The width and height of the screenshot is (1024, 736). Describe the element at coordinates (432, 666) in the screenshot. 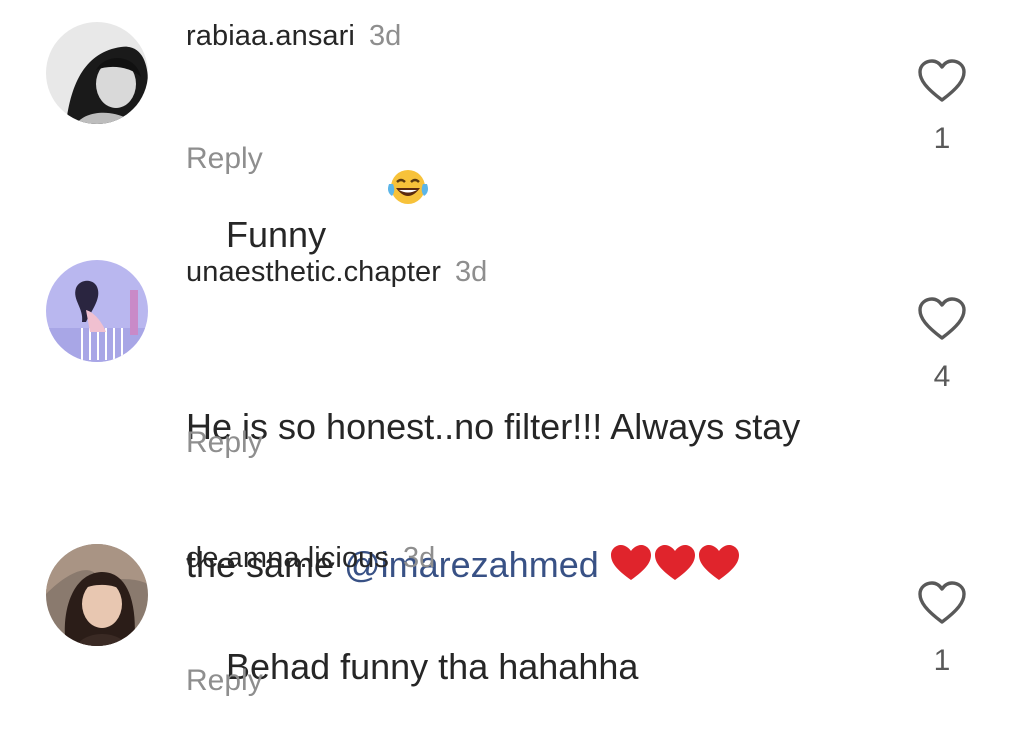

I see `comment-text-body: Behad funny tha hahahha` at that location.